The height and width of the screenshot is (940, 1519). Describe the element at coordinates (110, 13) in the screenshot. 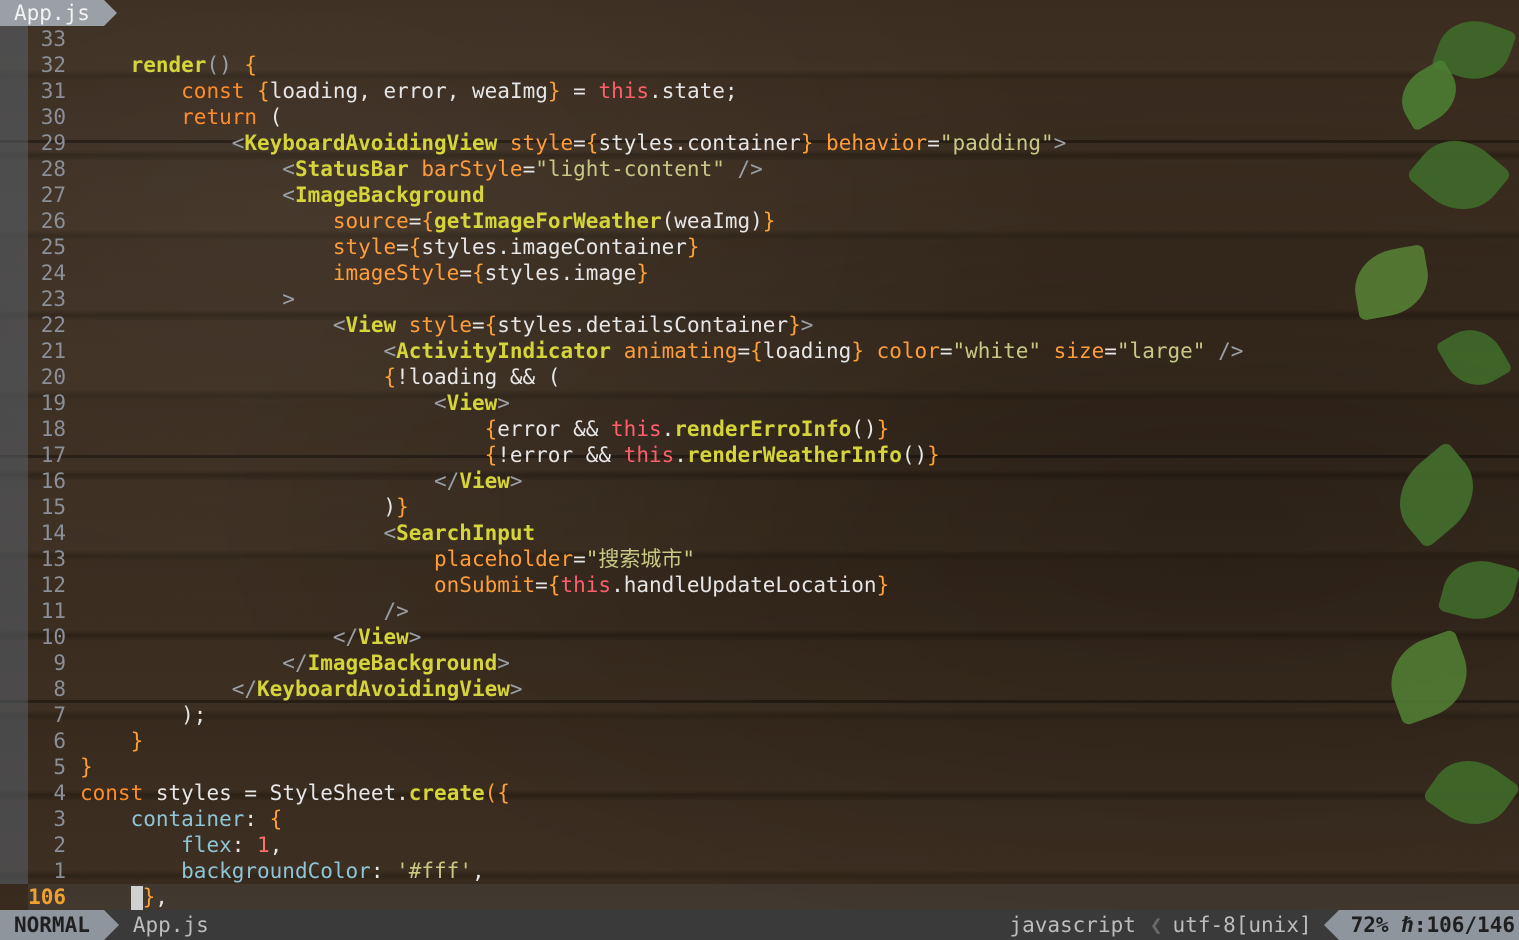

I see `tab-arrow` at that location.